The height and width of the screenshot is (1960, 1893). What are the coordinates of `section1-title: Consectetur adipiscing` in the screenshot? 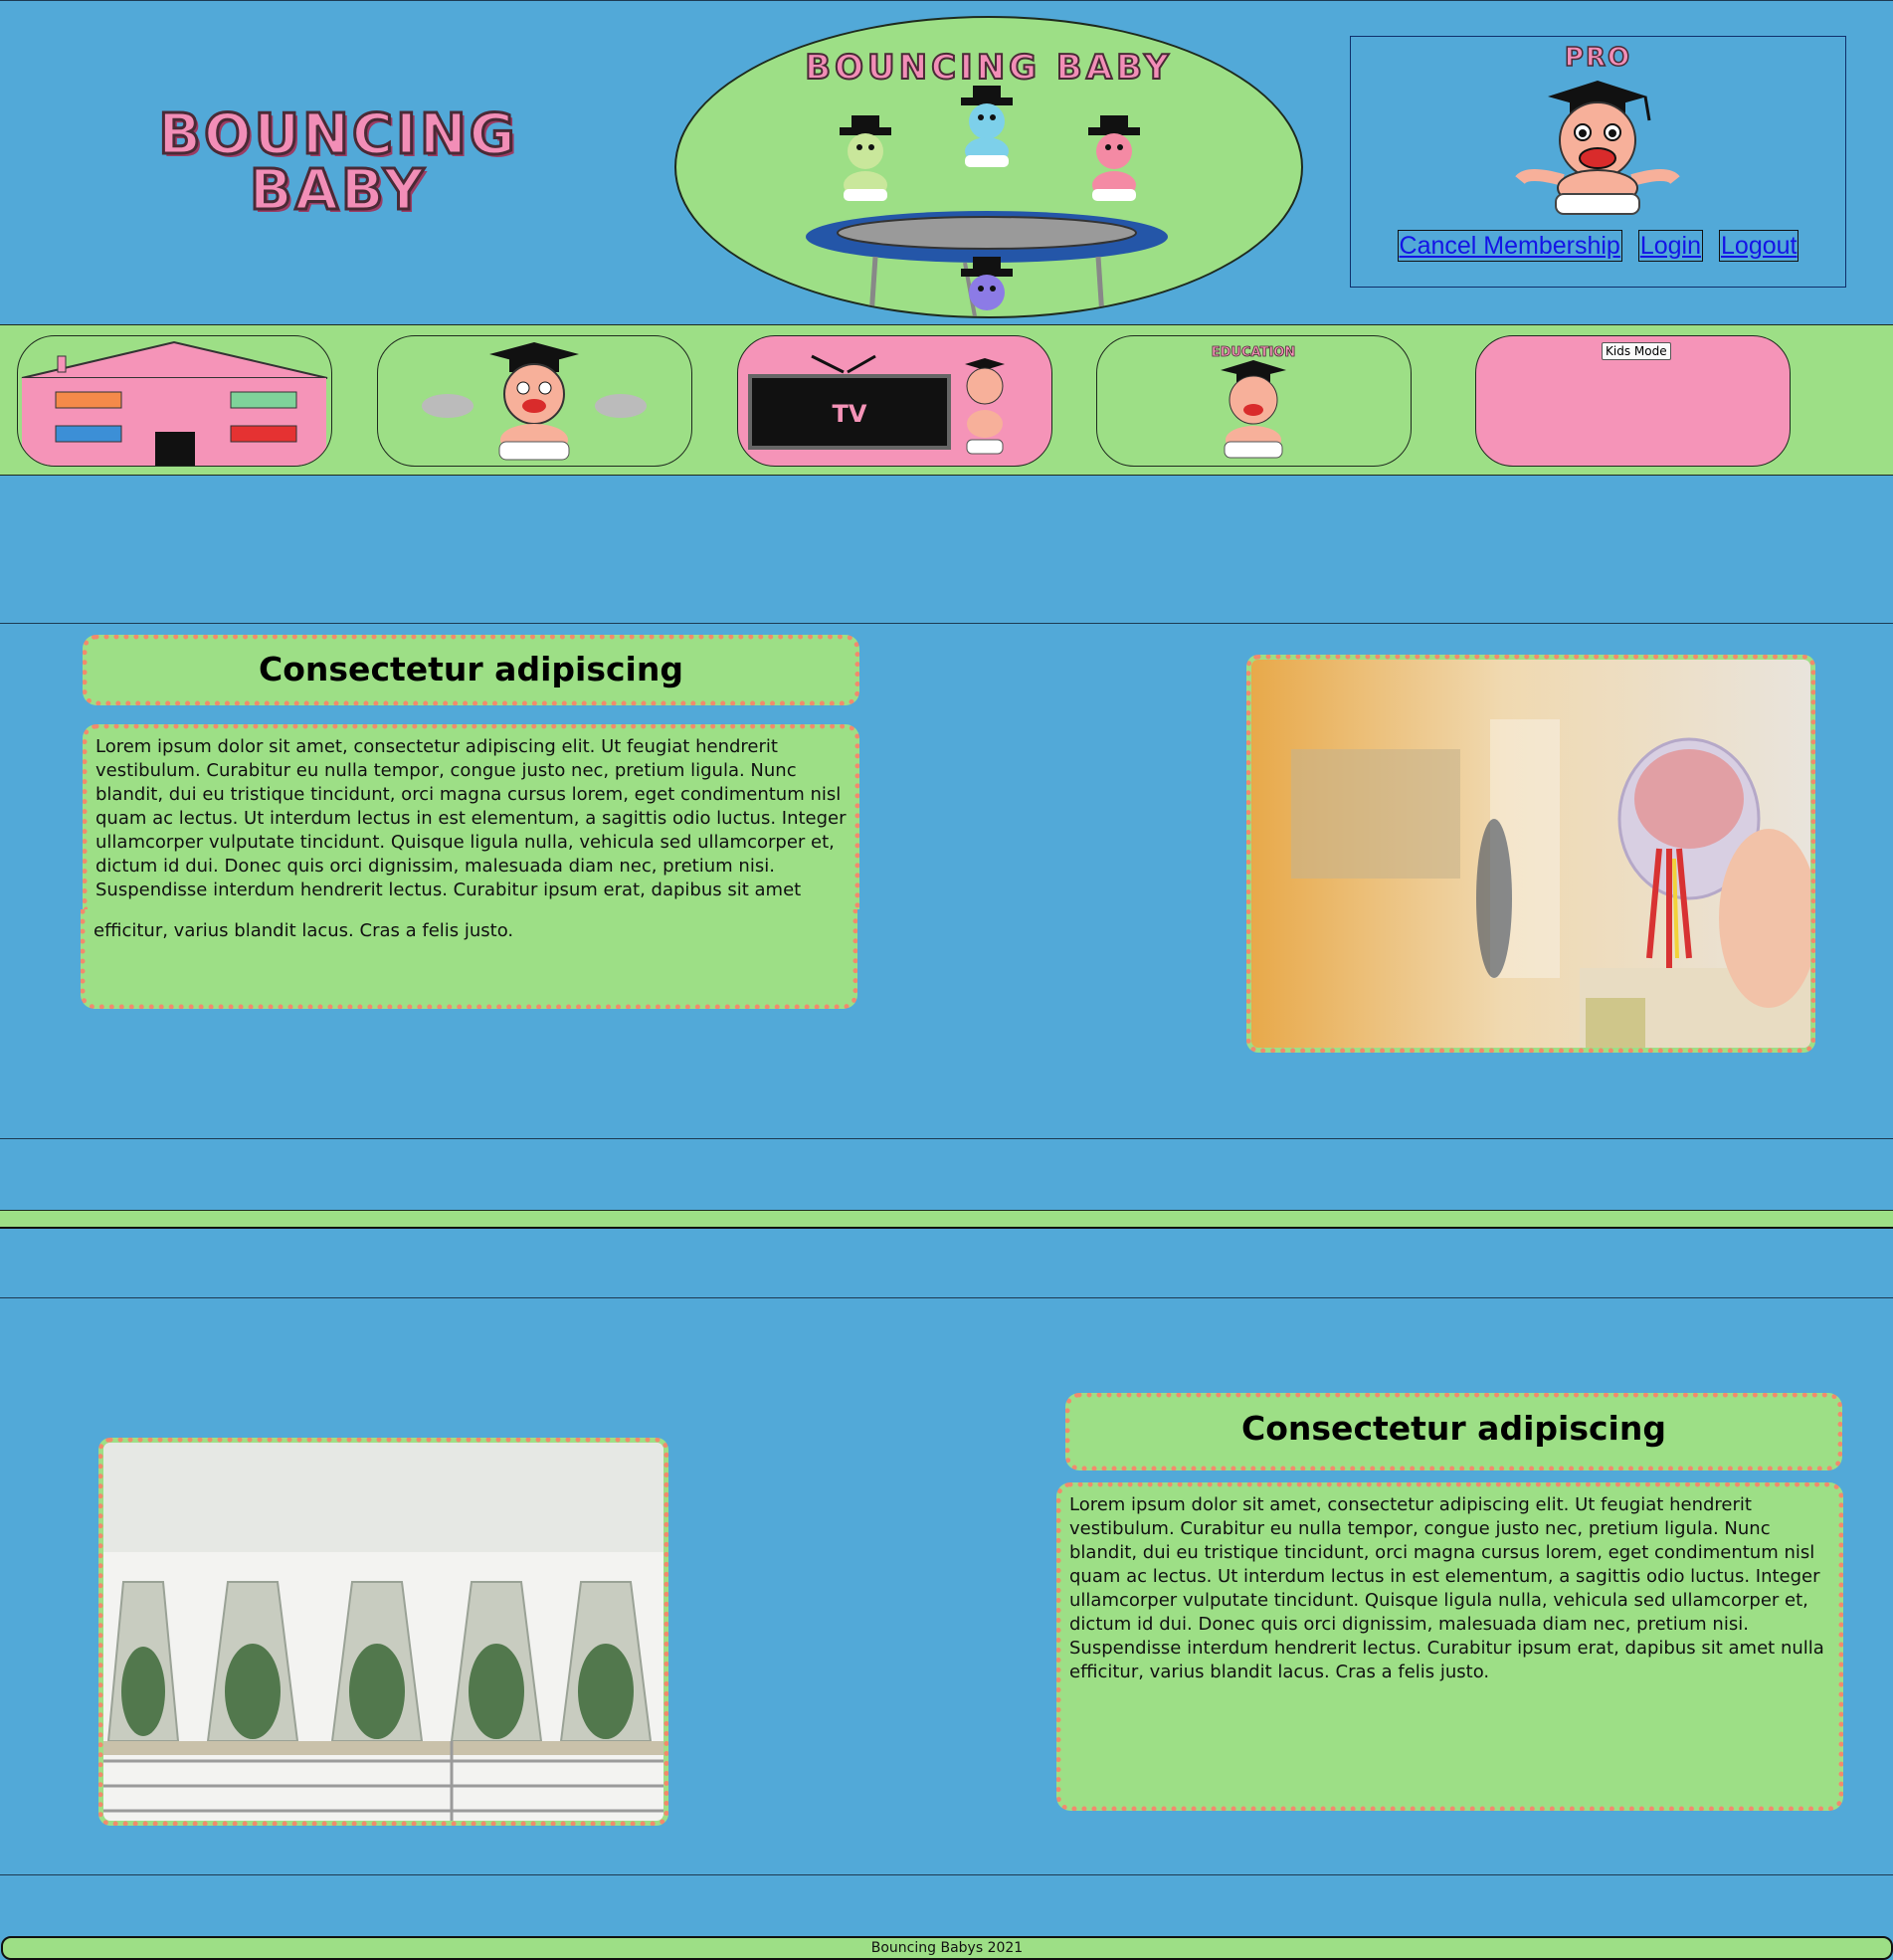 It's located at (471, 669).